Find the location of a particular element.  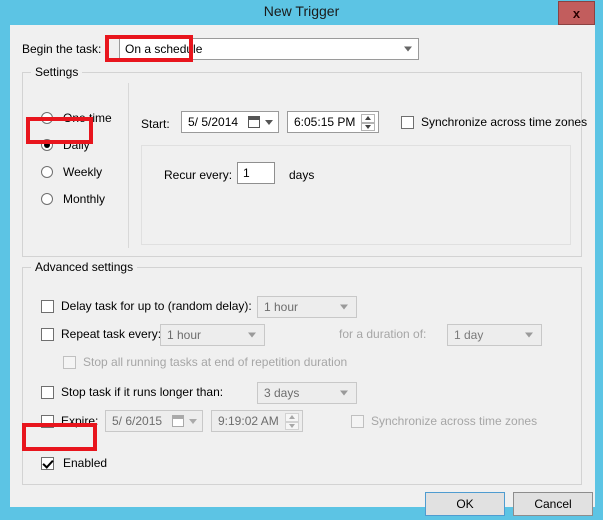

begin-task-value: On a schedule is located at coordinates (164, 49).